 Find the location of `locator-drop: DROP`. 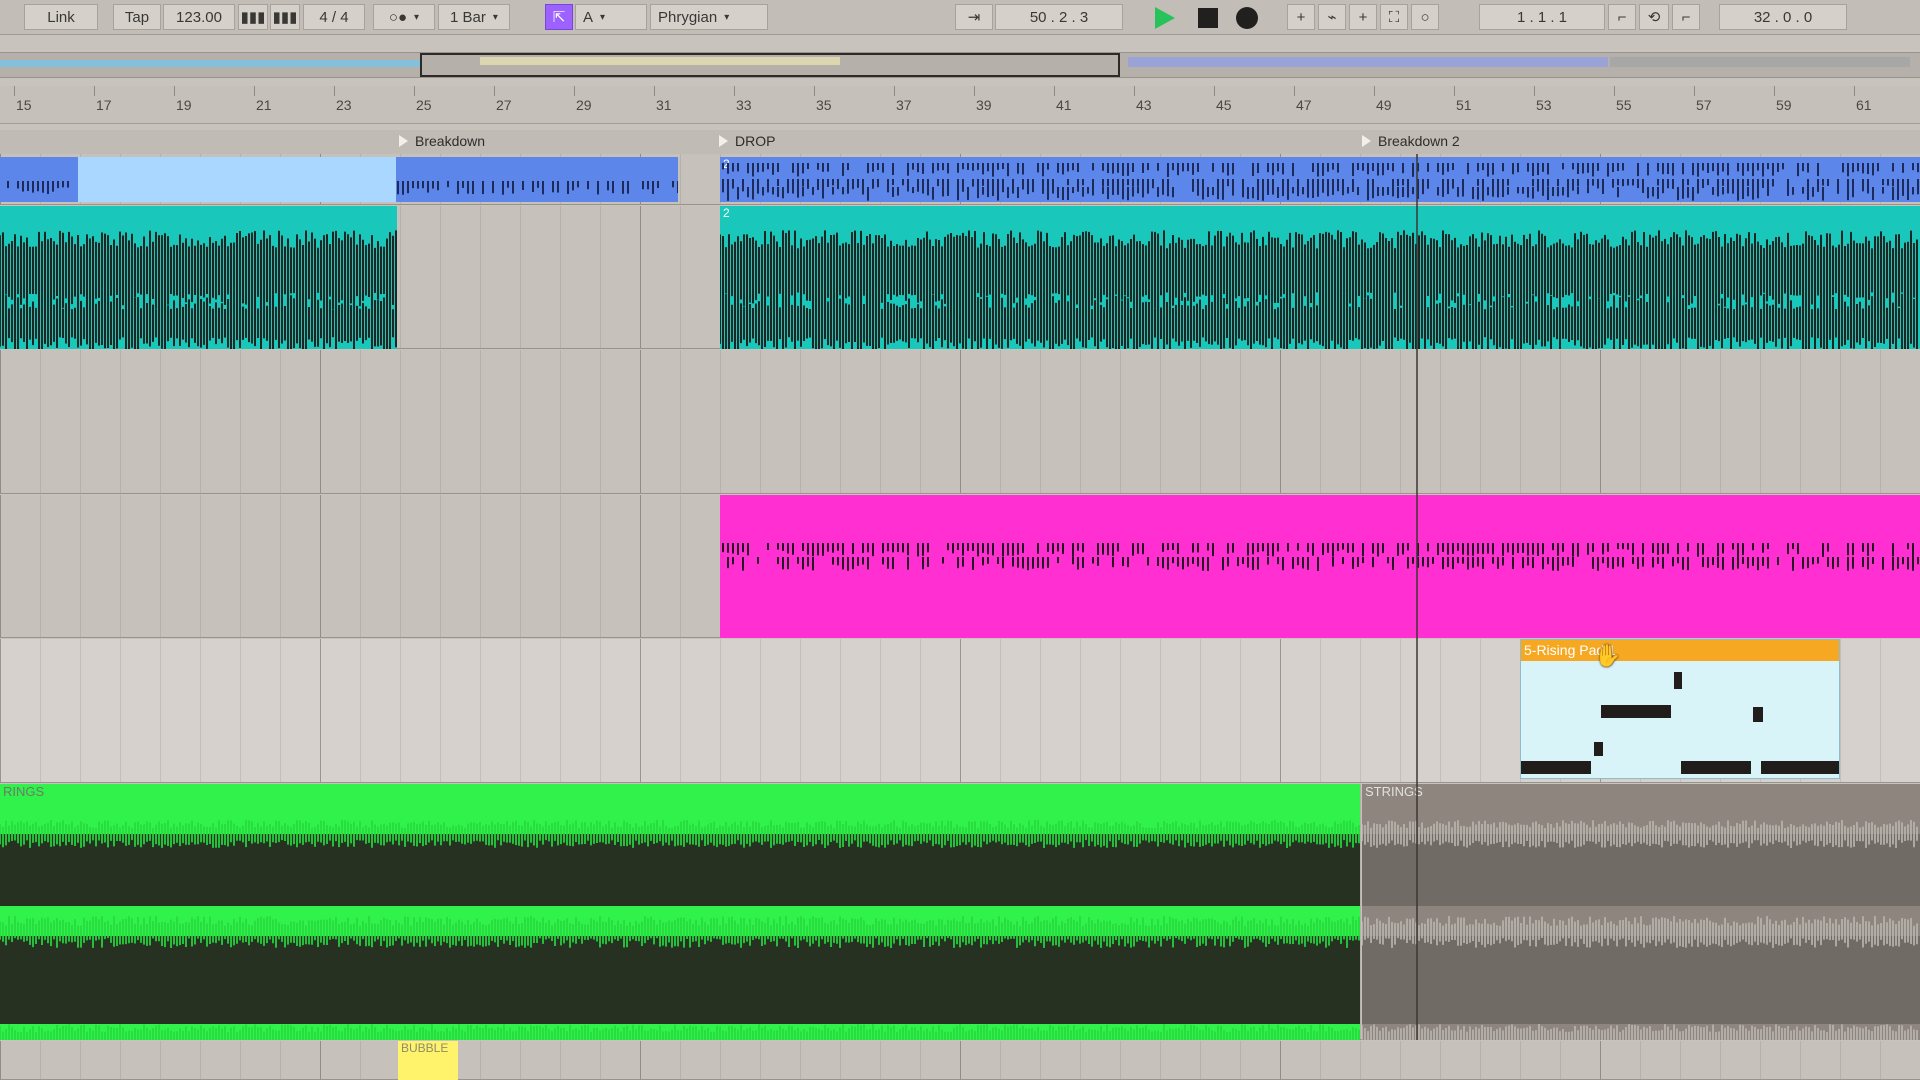

locator-drop: DROP is located at coordinates (747, 141).